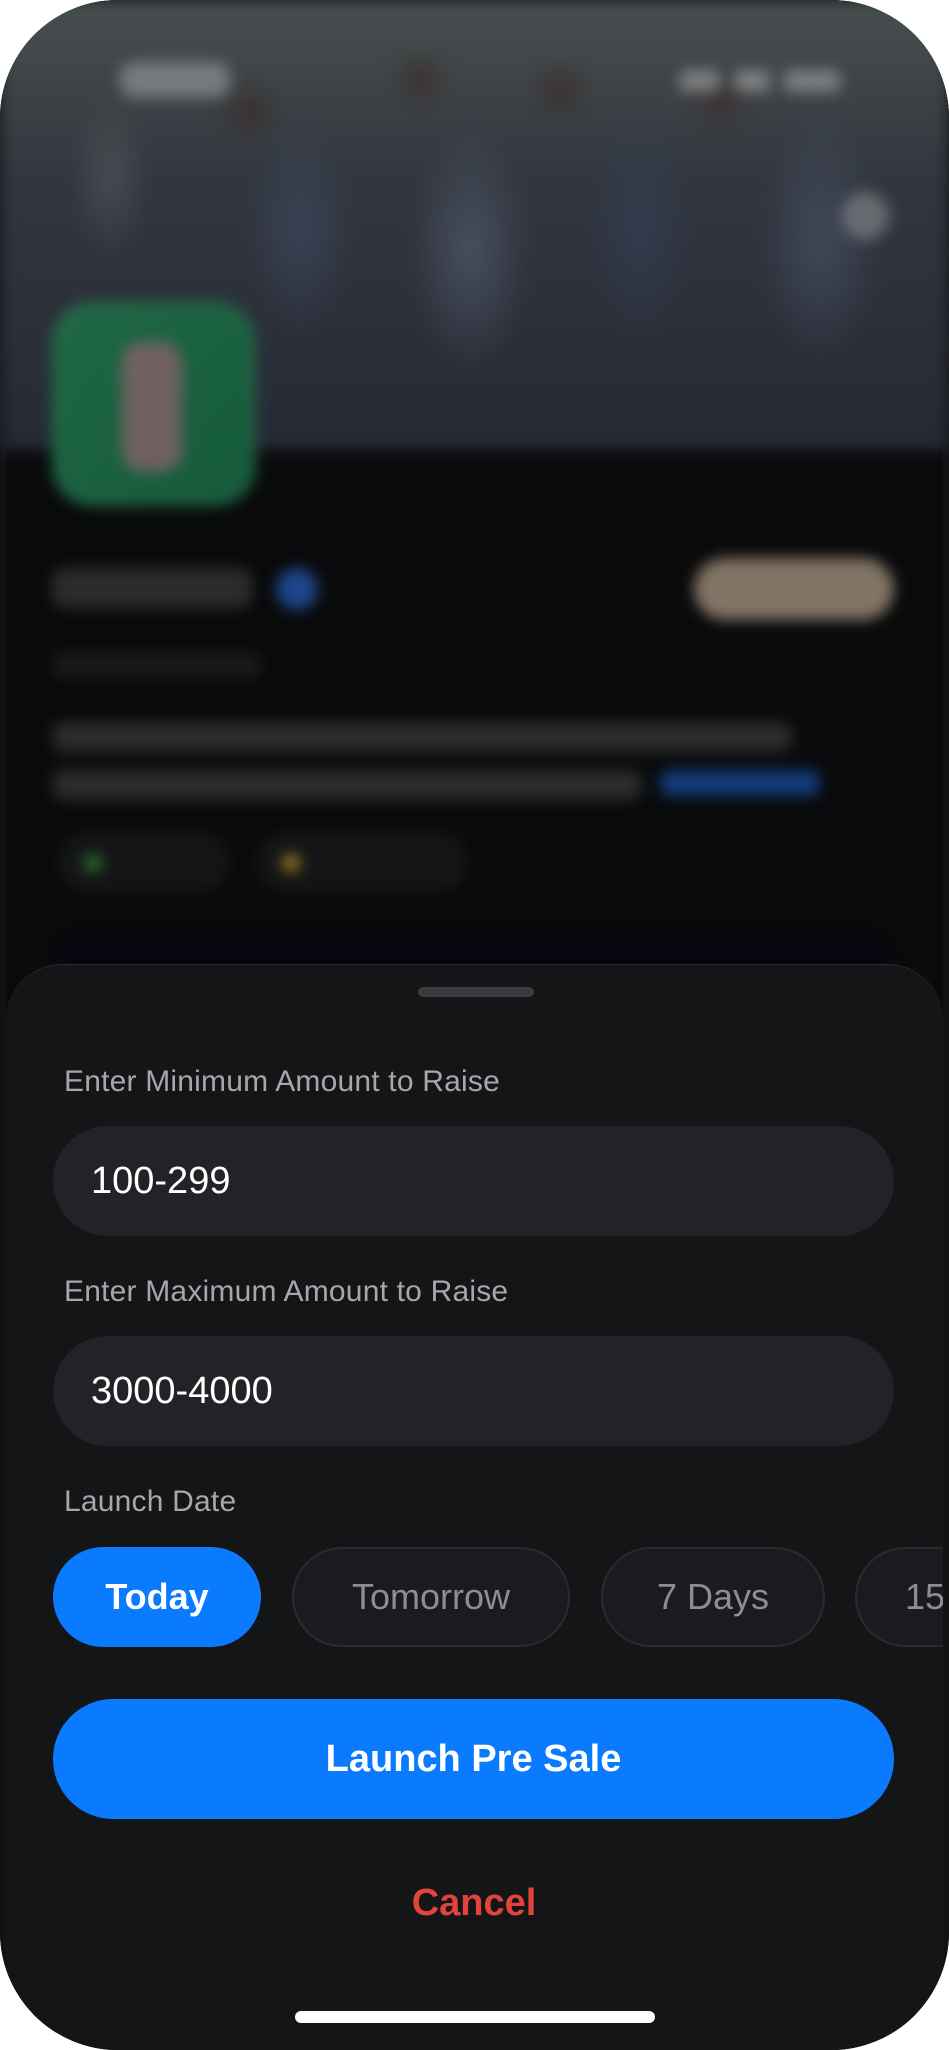 This screenshot has width=949, height=2050. Describe the element at coordinates (473, 1759) in the screenshot. I see `launch-pre-sale-button: Launch Pre Sale` at that location.